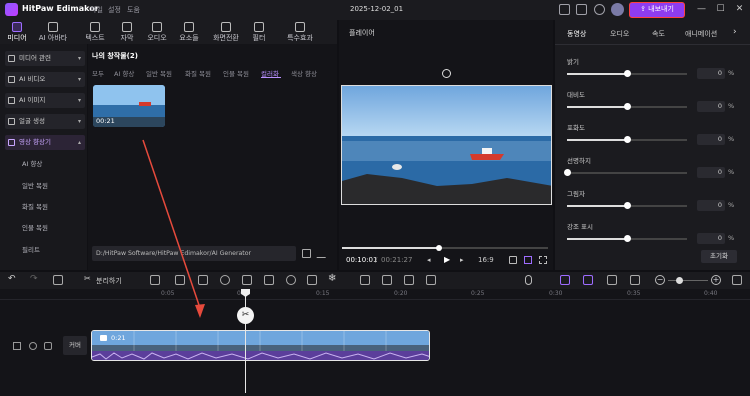 This screenshot has width=750, height=396. I want to click on annotation-arrow, so click(173, 228).